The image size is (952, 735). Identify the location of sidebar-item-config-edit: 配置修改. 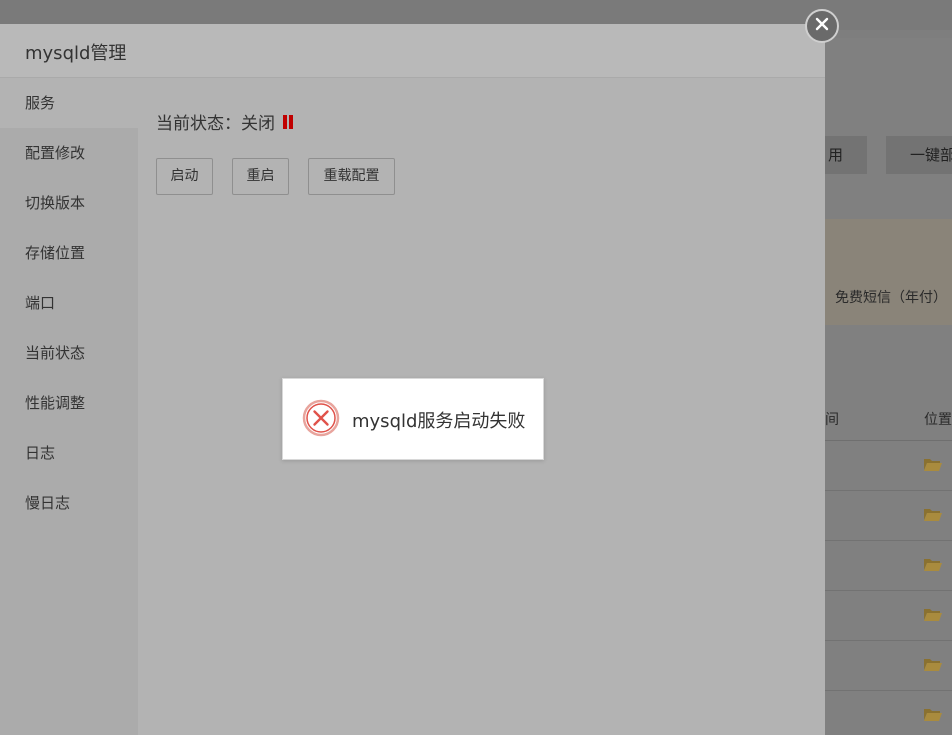
(69, 153).